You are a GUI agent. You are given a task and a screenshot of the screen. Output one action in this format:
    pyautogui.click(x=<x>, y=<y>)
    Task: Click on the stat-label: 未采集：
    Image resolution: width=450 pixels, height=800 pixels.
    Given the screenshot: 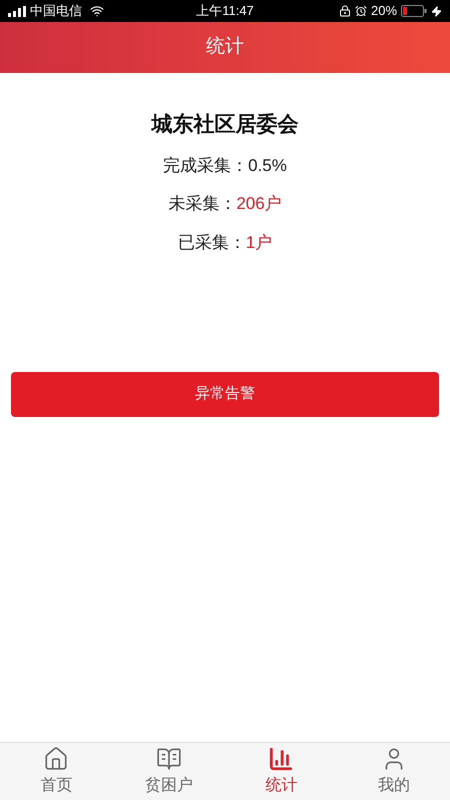 What is the action you would take?
    pyautogui.click(x=202, y=204)
    